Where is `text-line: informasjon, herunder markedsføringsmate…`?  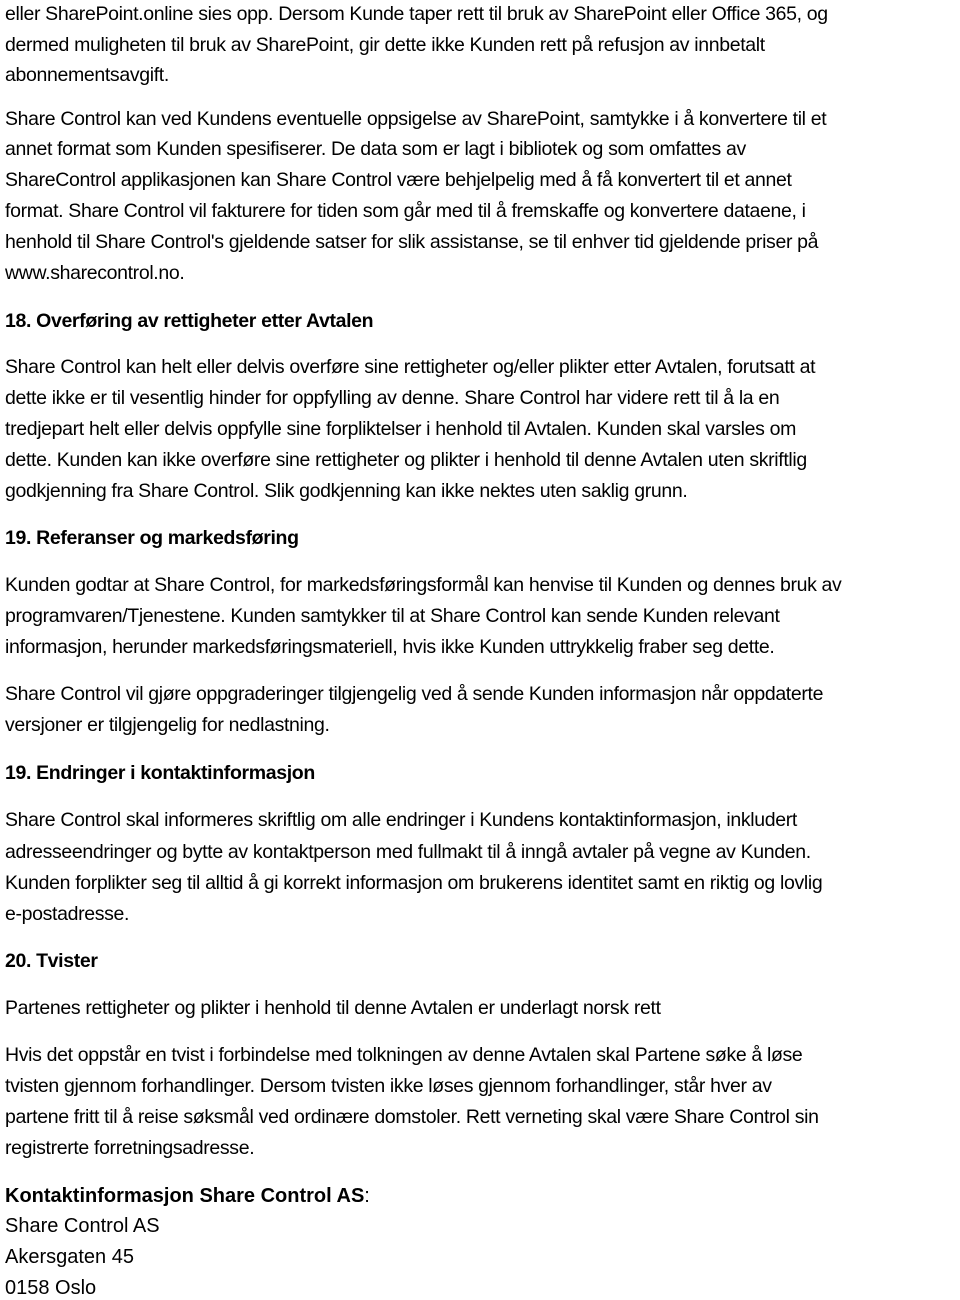
text-line: informasjon, herunder markedsføringsmate… is located at coordinates (390, 647).